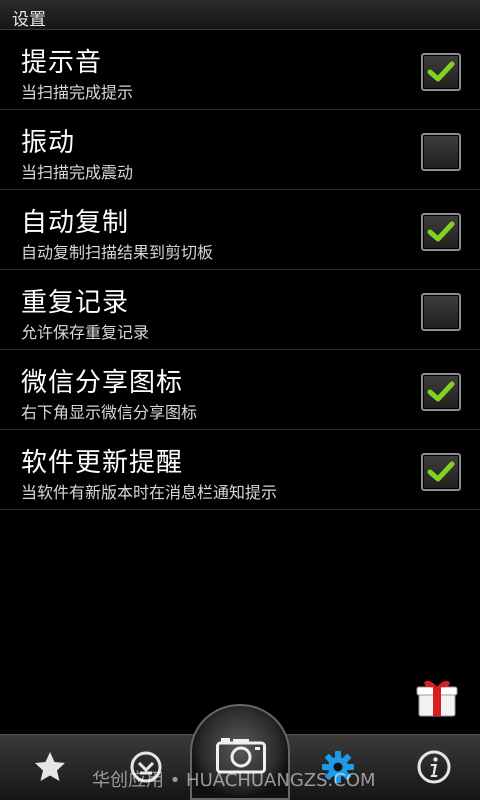 The width and height of the screenshot is (480, 800). What do you see at coordinates (77, 172) in the screenshot?
I see `setting-description: 当扫描完成震动` at bounding box center [77, 172].